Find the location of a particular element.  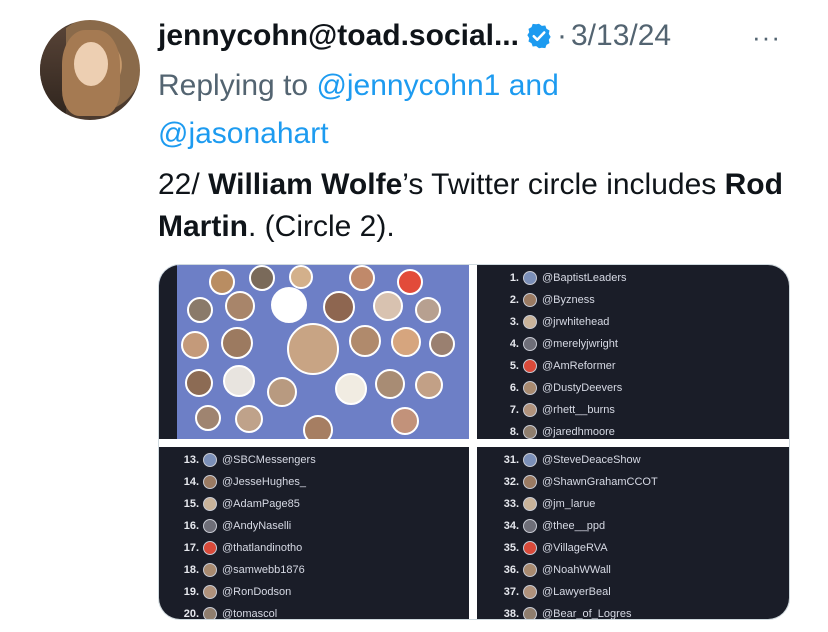

handle-row: 1. @BaptistLeaders is located at coordinates (559, 278).